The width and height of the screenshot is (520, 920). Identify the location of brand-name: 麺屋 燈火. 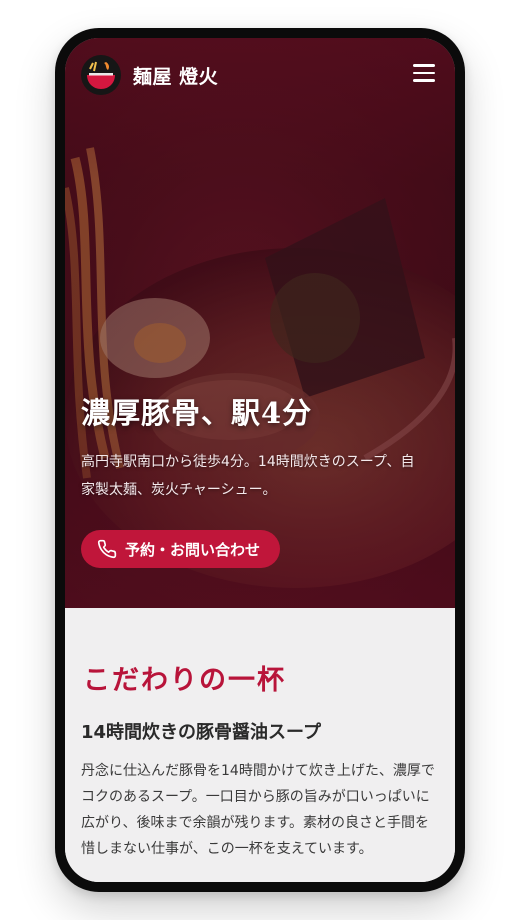
(175, 75).